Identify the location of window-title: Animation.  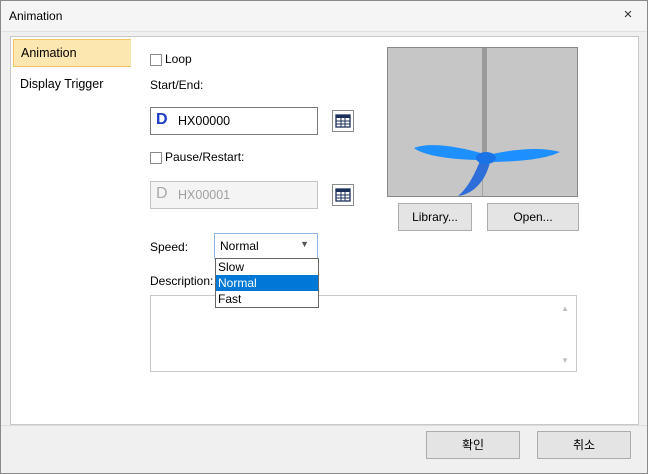
(36, 16).